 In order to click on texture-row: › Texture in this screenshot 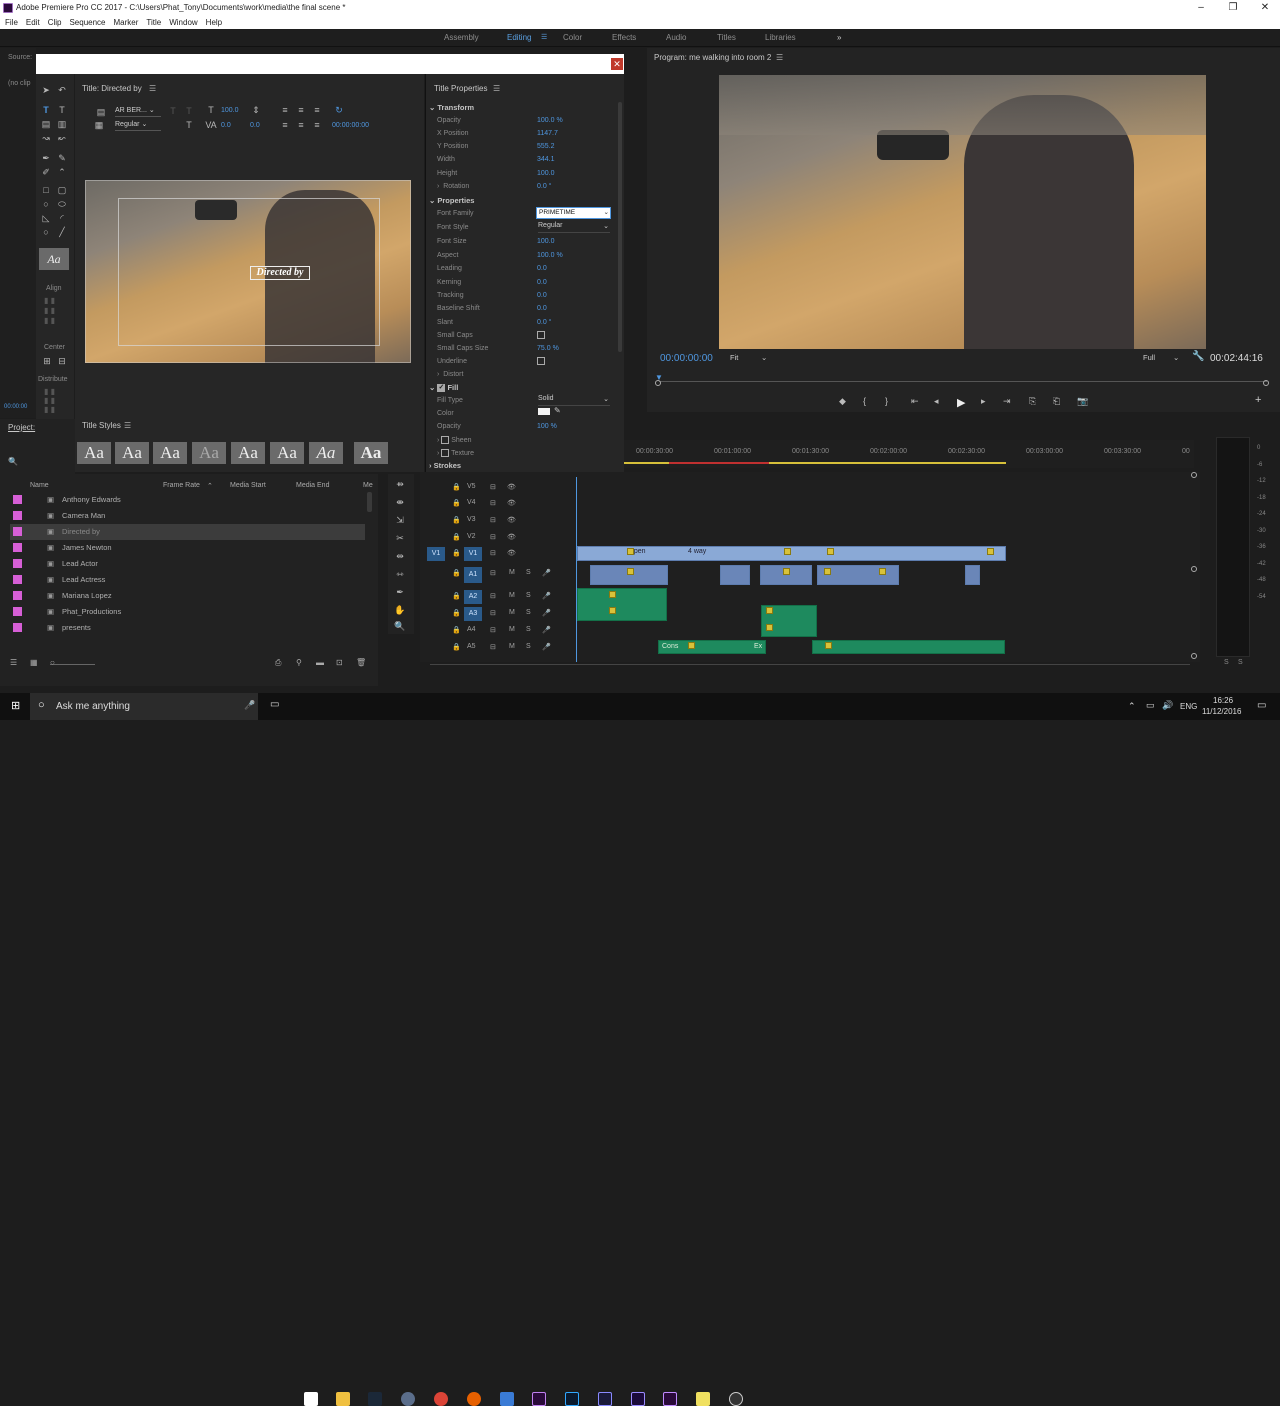, I will do `click(455, 453)`.